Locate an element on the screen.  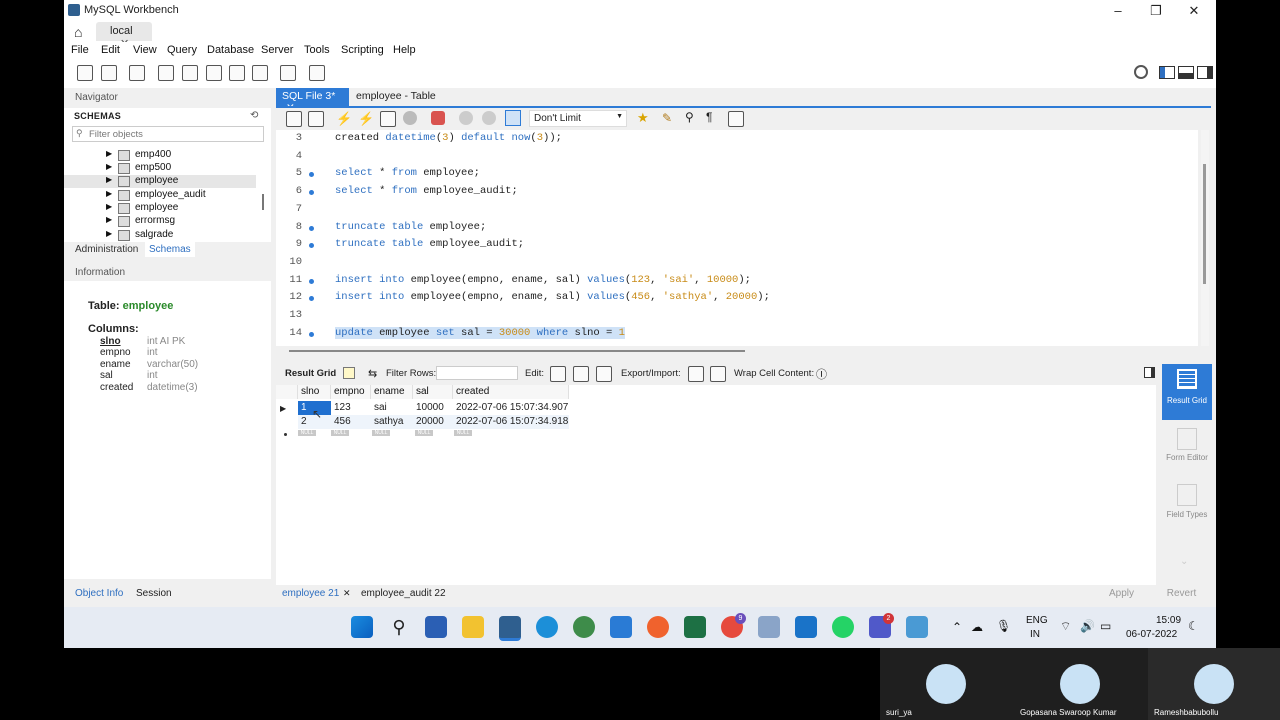
menu-server: Server is located at coordinates (277, 50).